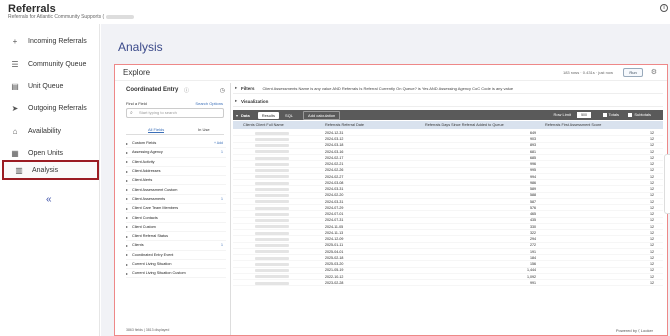  What do you see at coordinates (155, 189) in the screenshot?
I see `field-group-label: Client Assessment Custom` at bounding box center [155, 189].